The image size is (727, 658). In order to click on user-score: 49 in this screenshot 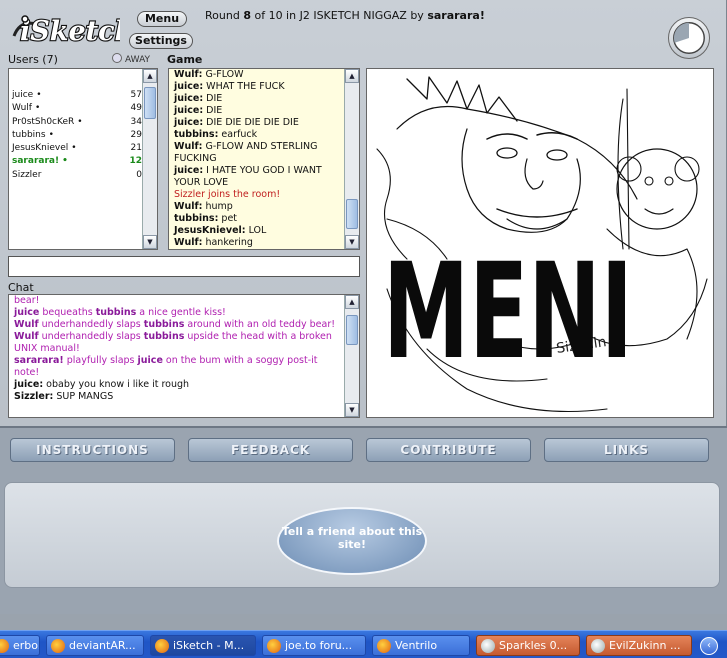, I will do `click(136, 108)`.